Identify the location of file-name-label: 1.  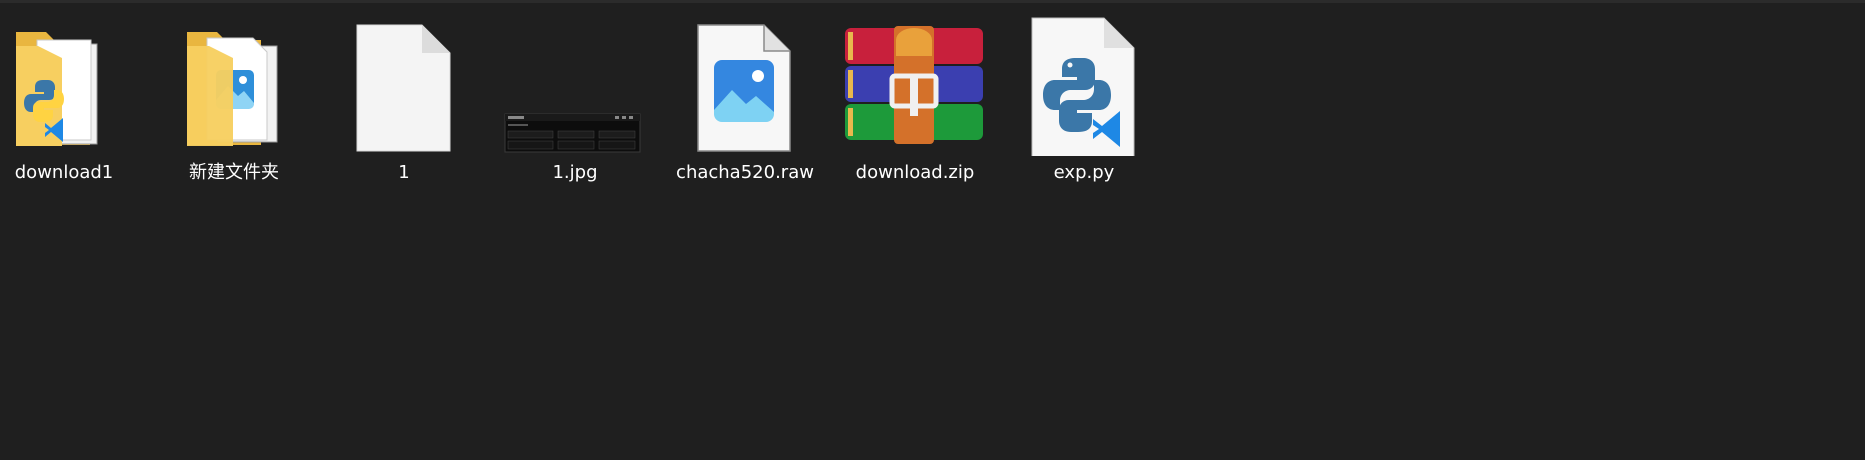
(404, 172).